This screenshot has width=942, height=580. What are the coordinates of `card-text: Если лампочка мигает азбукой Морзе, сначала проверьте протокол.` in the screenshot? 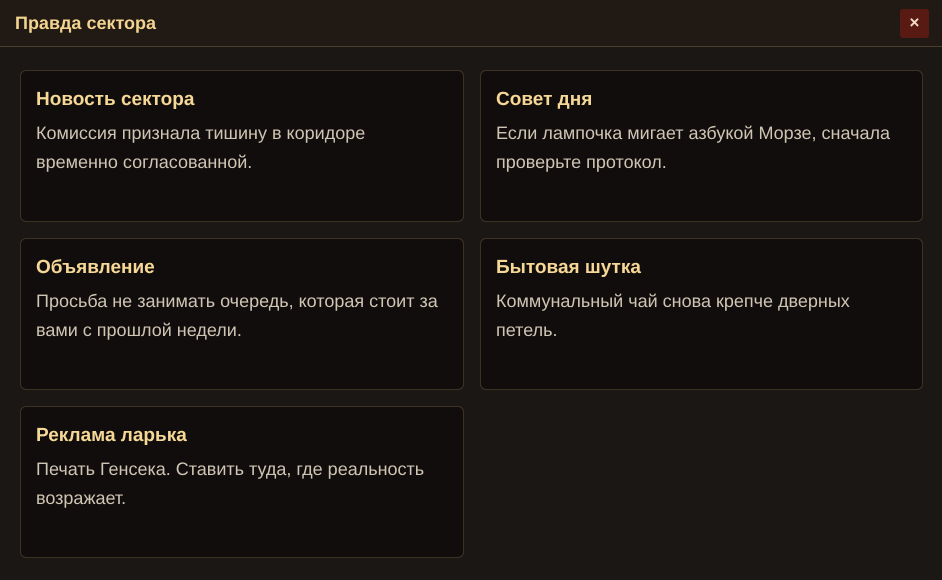 It's located at (693, 148).